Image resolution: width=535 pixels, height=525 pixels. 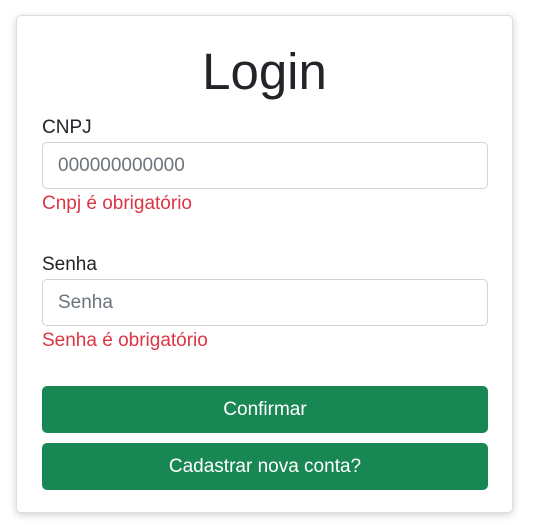 What do you see at coordinates (265, 466) in the screenshot?
I see `register-button: Cadastrar nova conta?` at bounding box center [265, 466].